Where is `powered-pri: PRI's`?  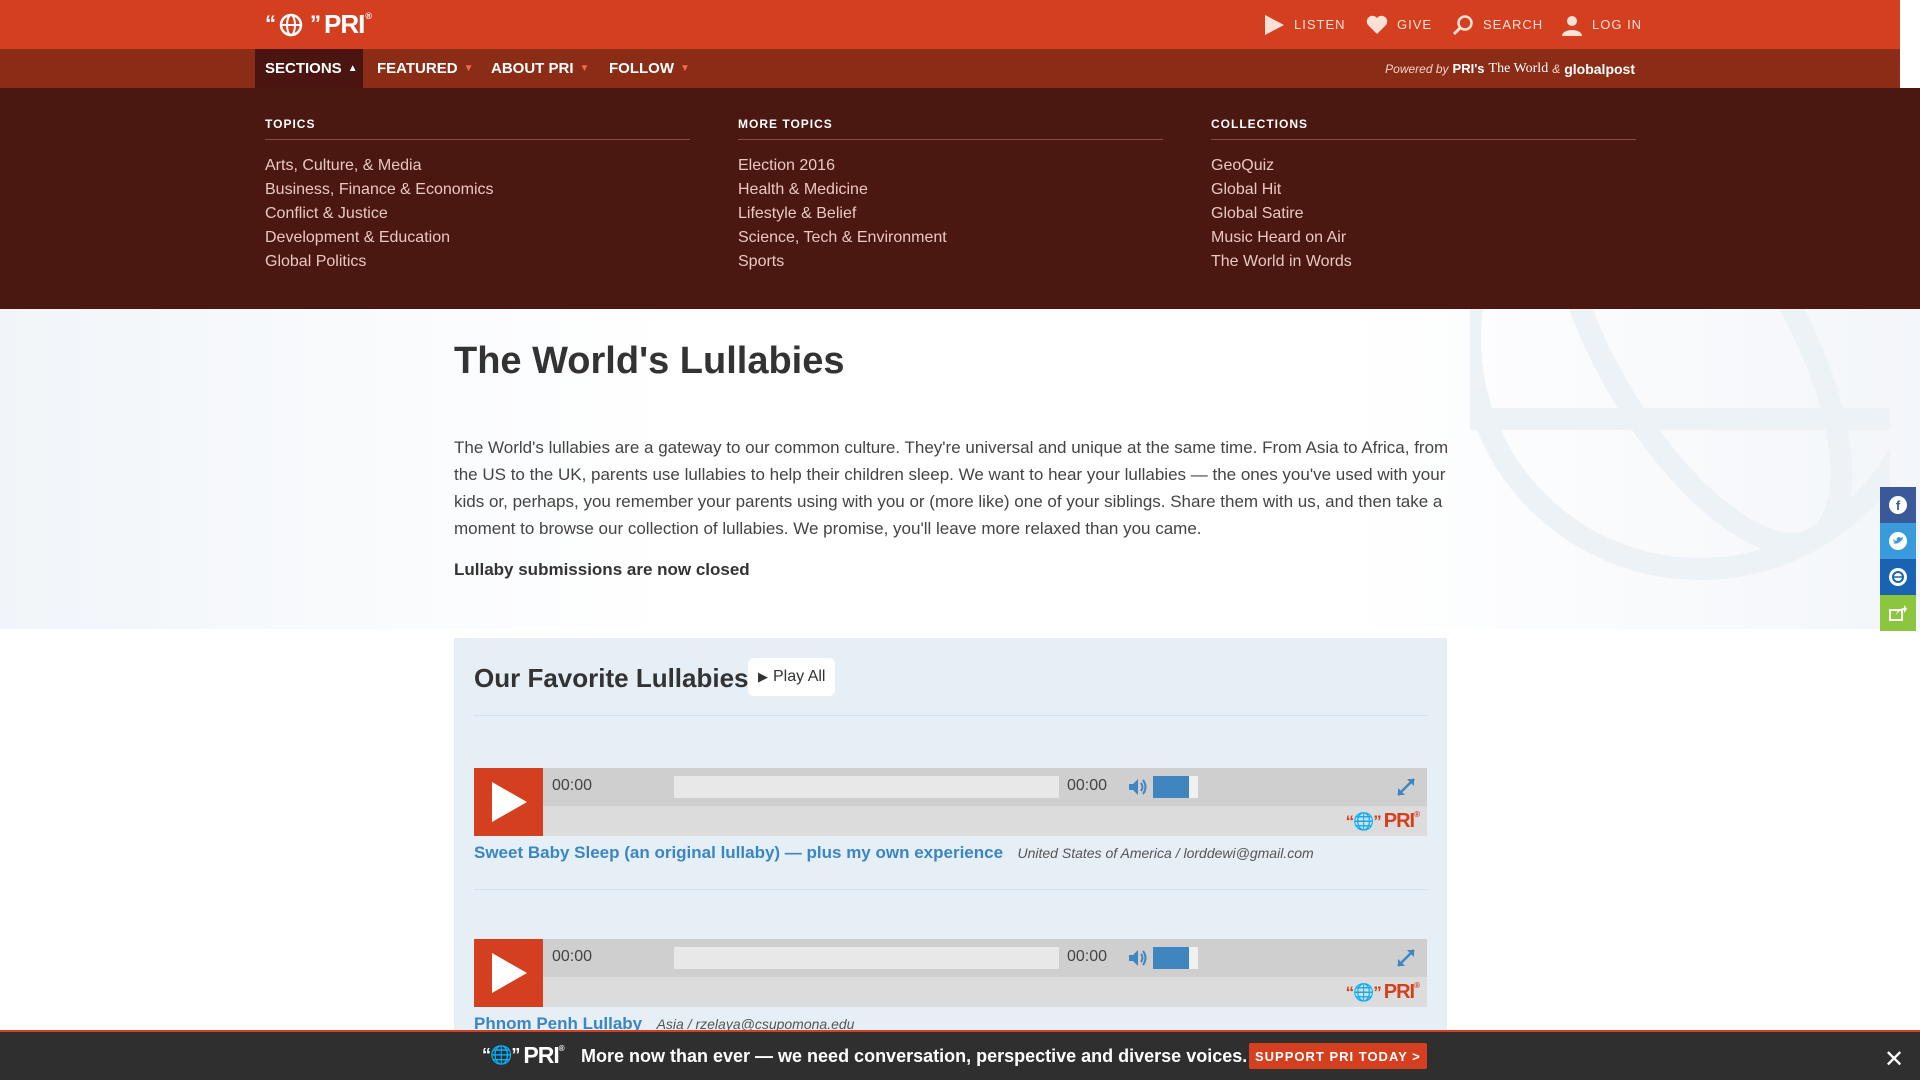
powered-pri: PRI's is located at coordinates (1468, 68).